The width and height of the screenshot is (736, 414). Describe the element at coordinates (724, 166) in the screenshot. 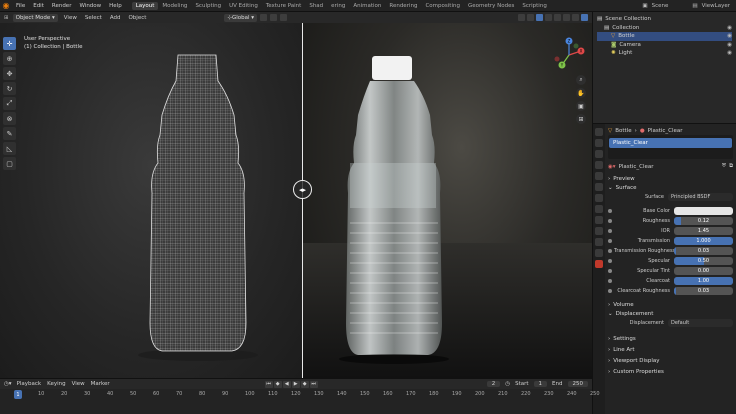

I see `fake-user-icon: ⛨` at that location.